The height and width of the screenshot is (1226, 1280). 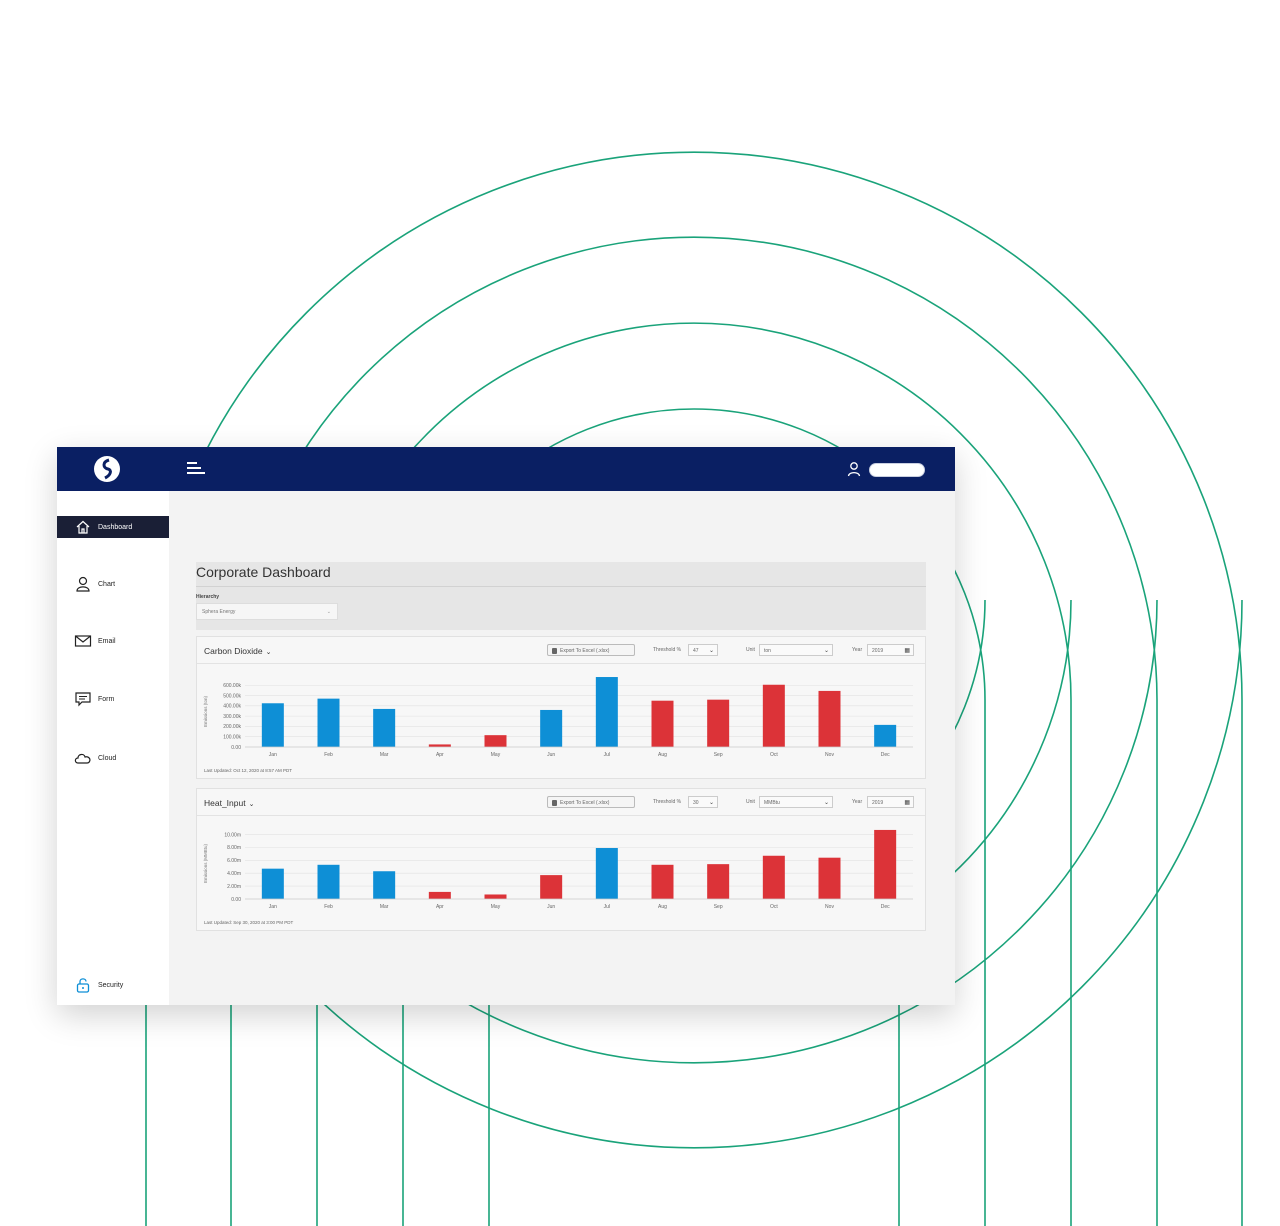 I want to click on y-tick-label: 500.00k, so click(x=232, y=696).